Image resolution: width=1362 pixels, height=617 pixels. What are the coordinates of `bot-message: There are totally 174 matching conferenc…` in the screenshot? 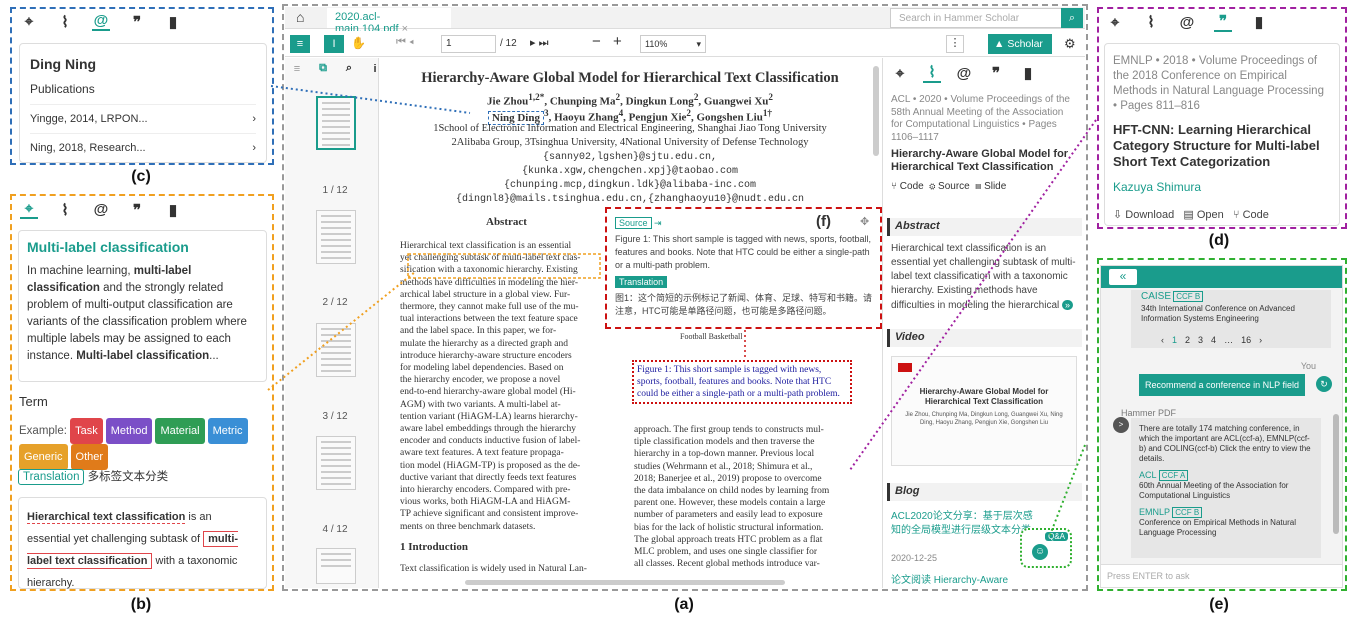 It's located at (1226, 488).